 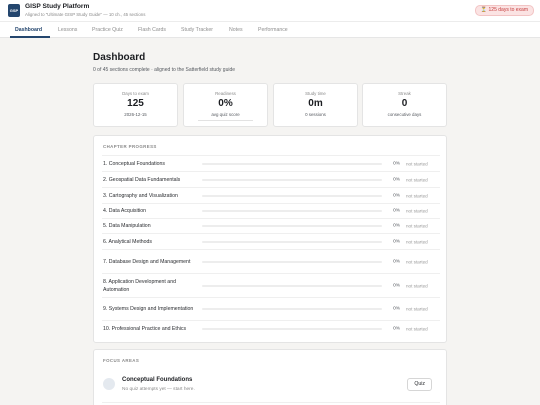 I want to click on chapter-name: 5. Data Manipulation, so click(x=127, y=226).